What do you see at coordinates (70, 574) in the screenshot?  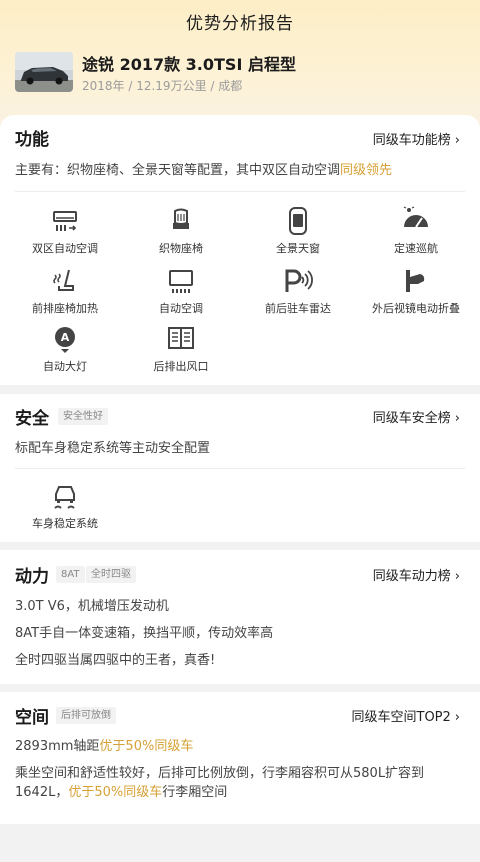 I see `power-tag: 8AT` at bounding box center [70, 574].